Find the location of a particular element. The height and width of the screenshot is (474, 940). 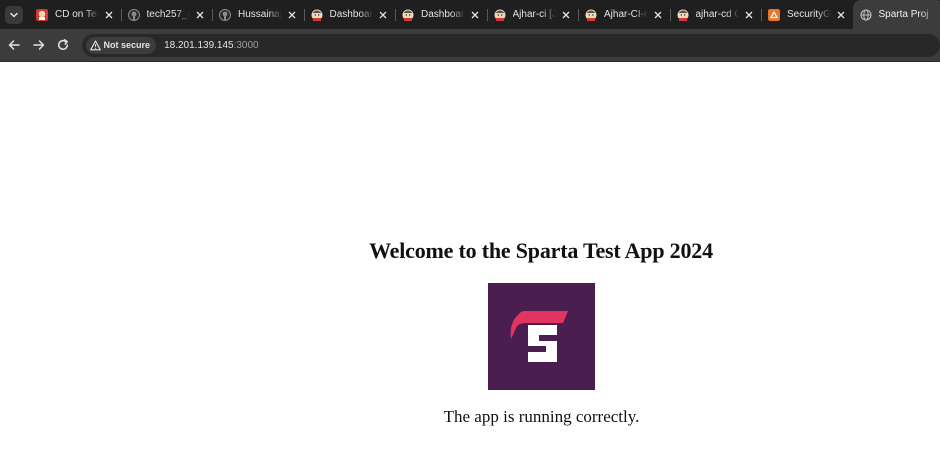

tab-title: Ajhar-CI-m is located at coordinates (626, 14).